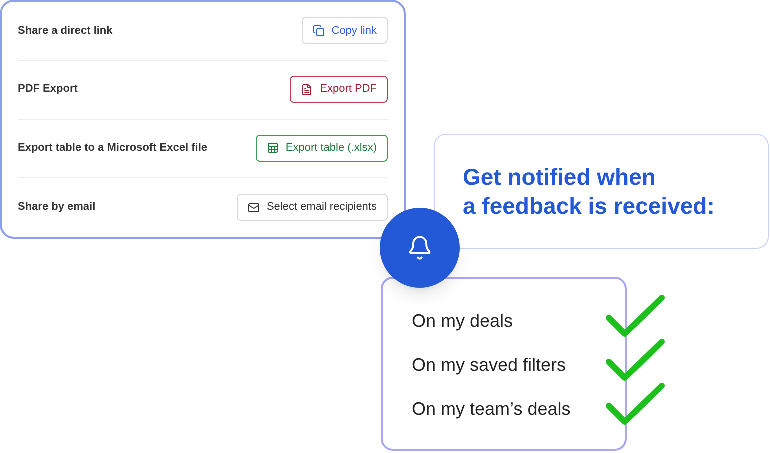 This screenshot has width=770, height=453. What do you see at coordinates (318, 30) in the screenshot?
I see `copy-icon` at bounding box center [318, 30].